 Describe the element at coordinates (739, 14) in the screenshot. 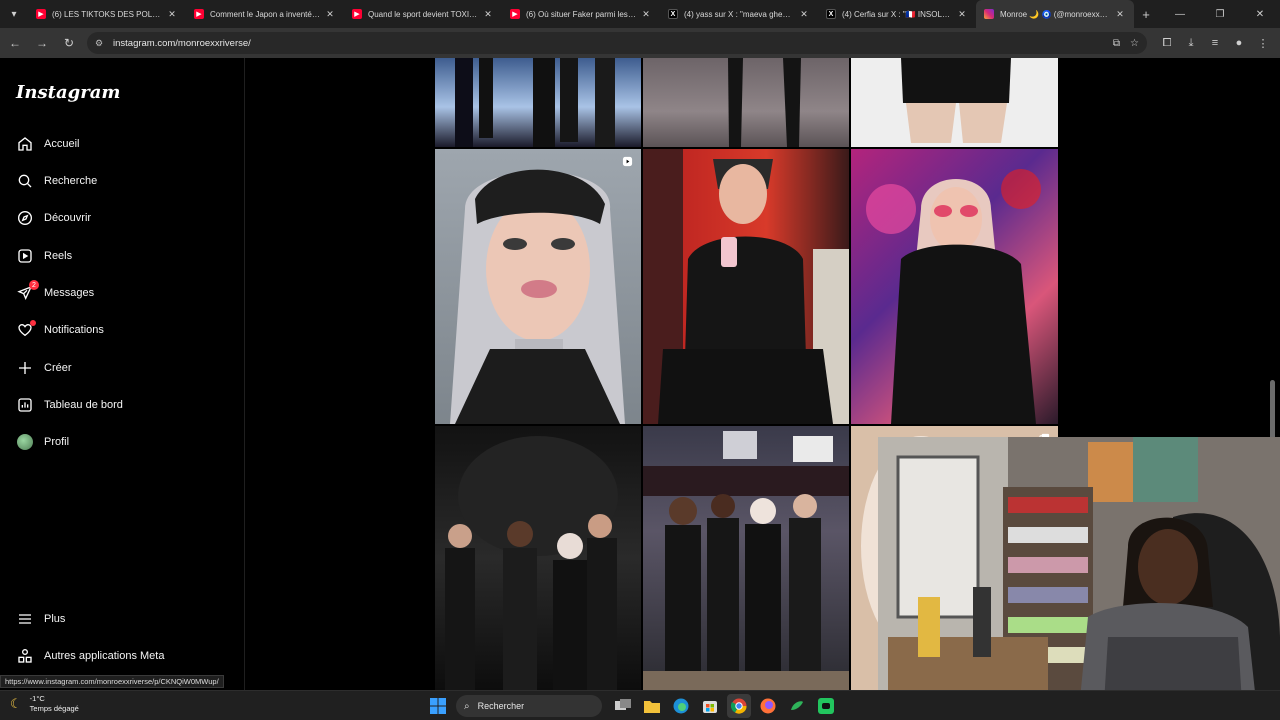

I see `browser-tab: X (4) yass sur X : "maeva ghennan ✕` at that location.